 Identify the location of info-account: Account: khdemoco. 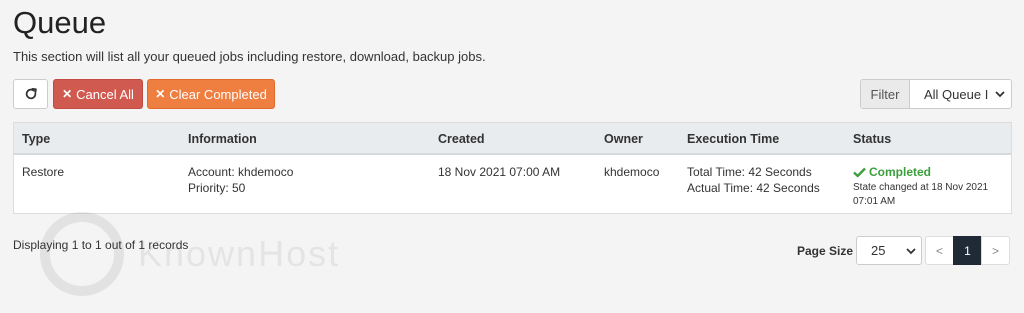
(241, 172).